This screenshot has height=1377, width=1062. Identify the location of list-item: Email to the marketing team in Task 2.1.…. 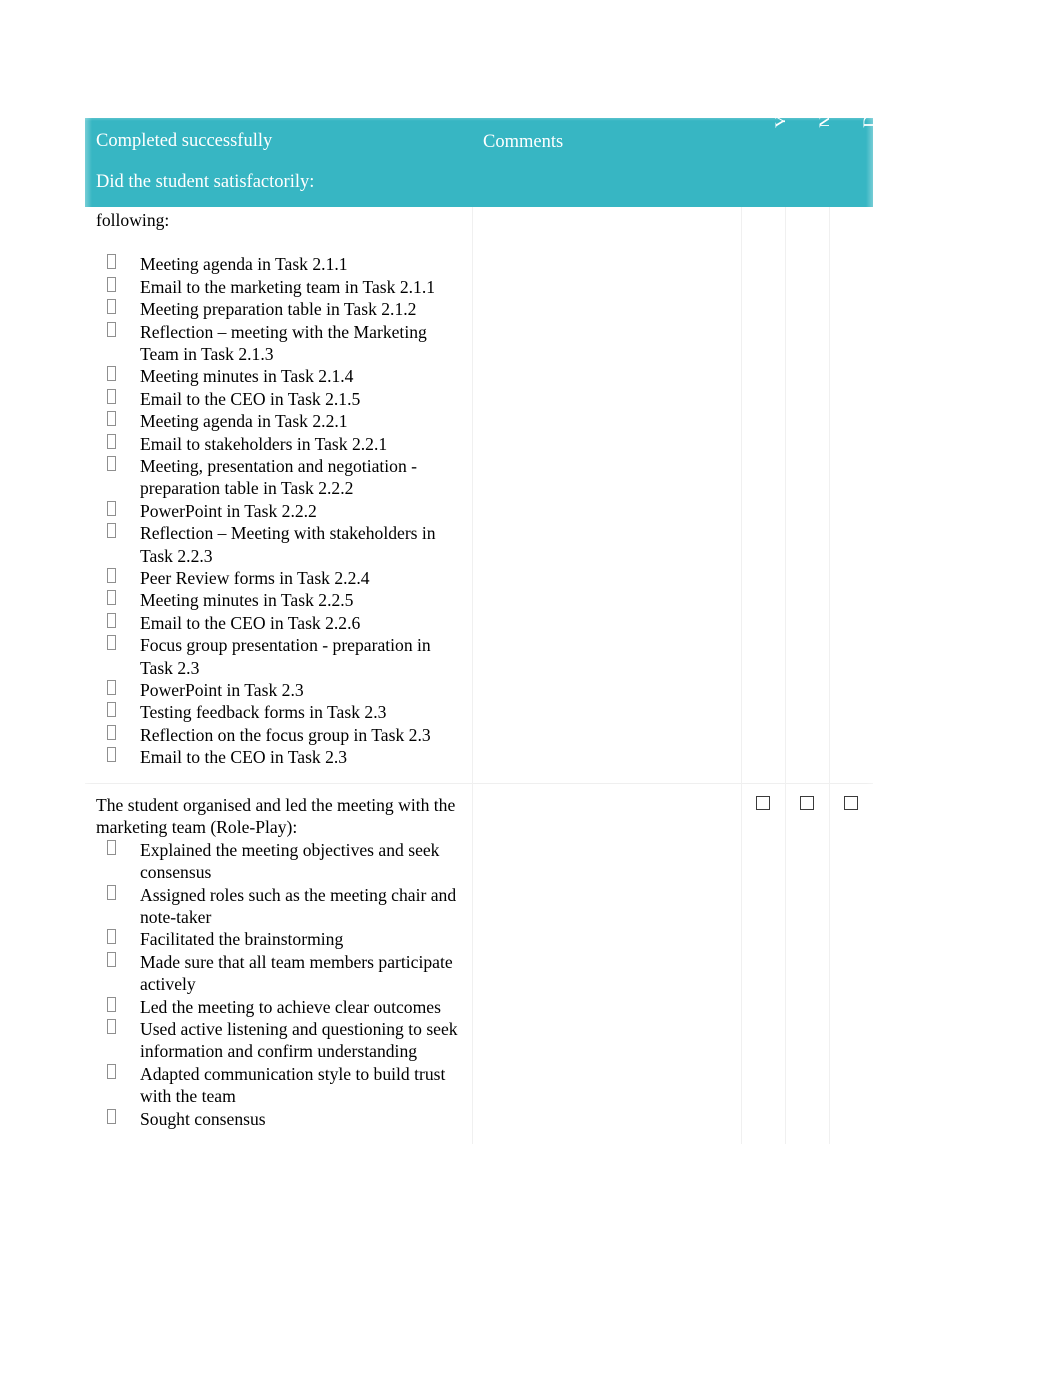
(278, 287).